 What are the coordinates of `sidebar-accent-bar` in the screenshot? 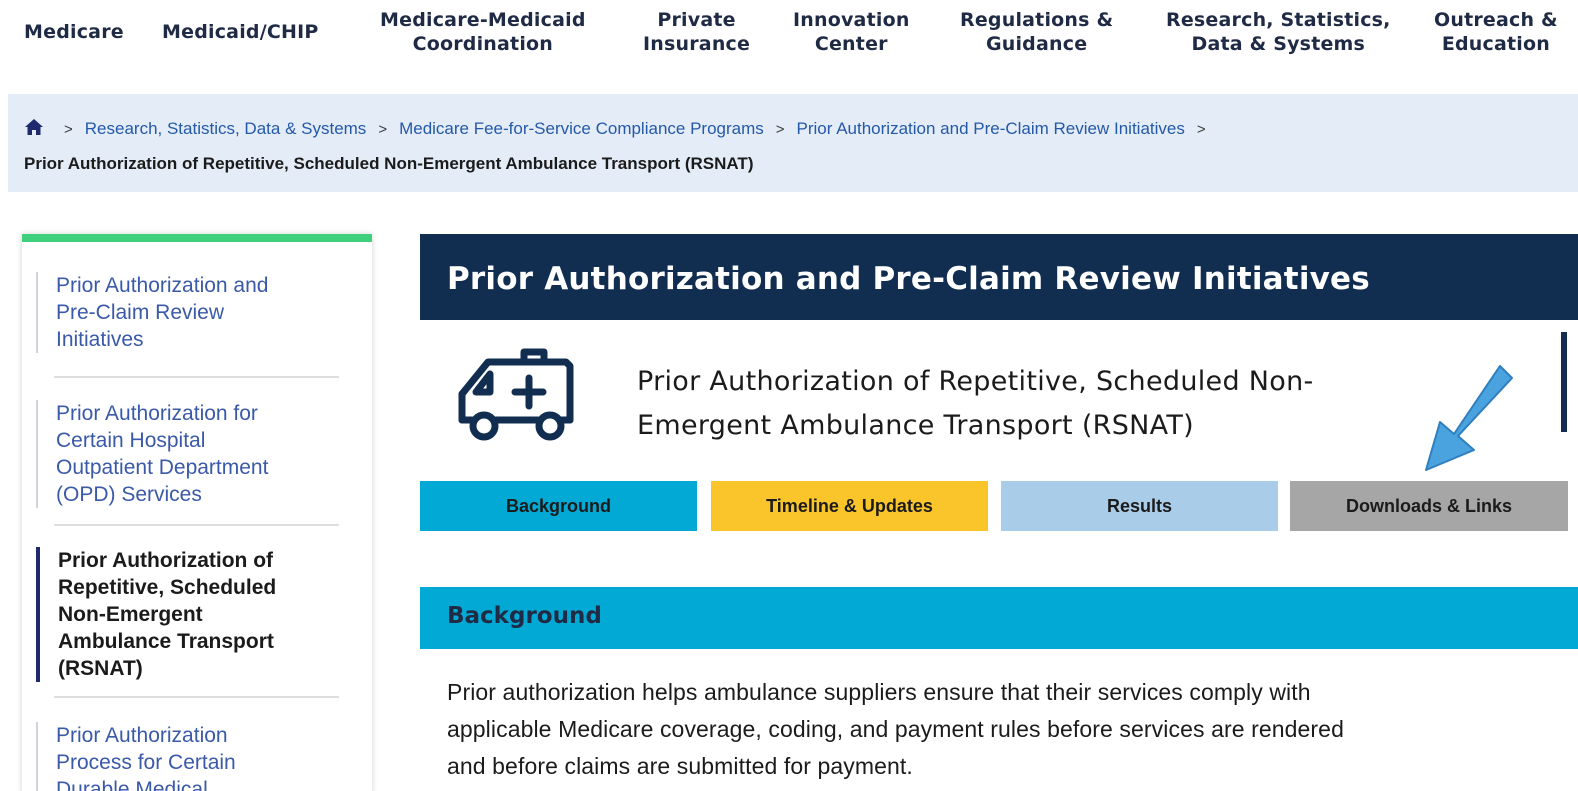 It's located at (197, 238).